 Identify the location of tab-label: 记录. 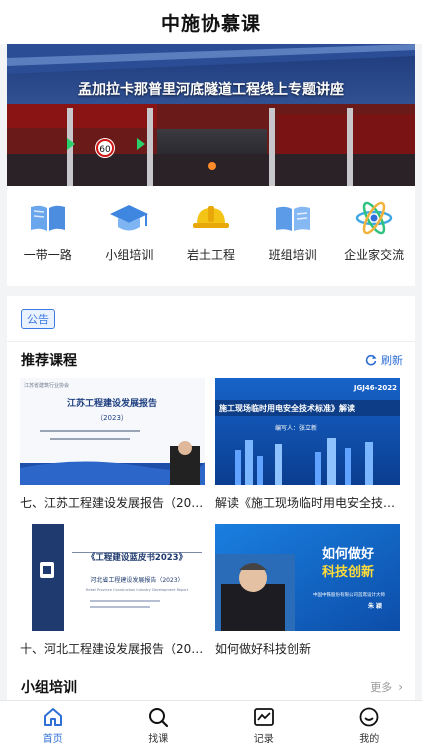
(263, 739).